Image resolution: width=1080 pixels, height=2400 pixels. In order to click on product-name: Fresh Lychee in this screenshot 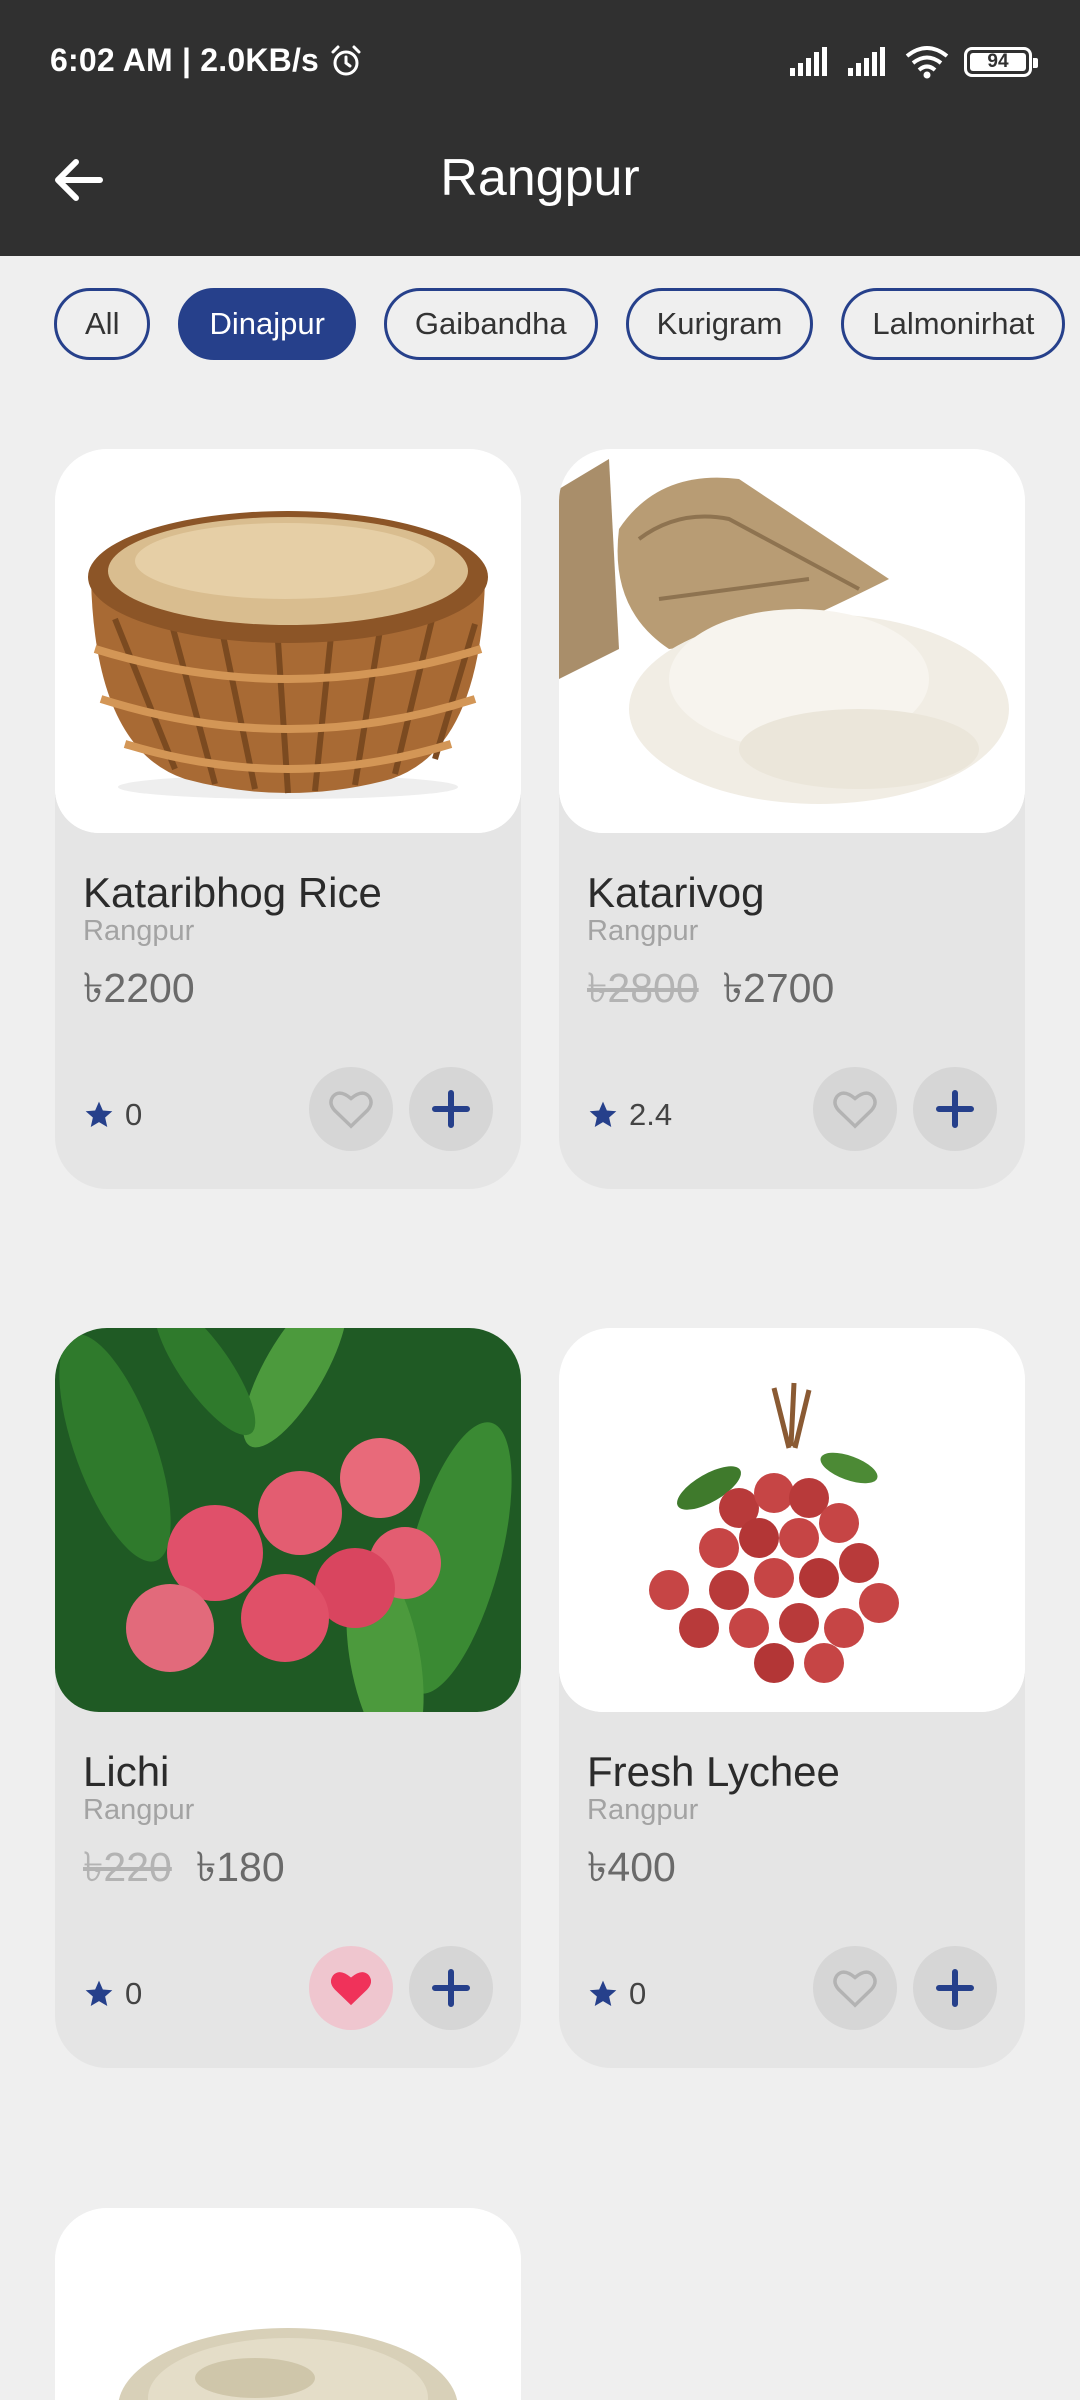, I will do `click(713, 1771)`.